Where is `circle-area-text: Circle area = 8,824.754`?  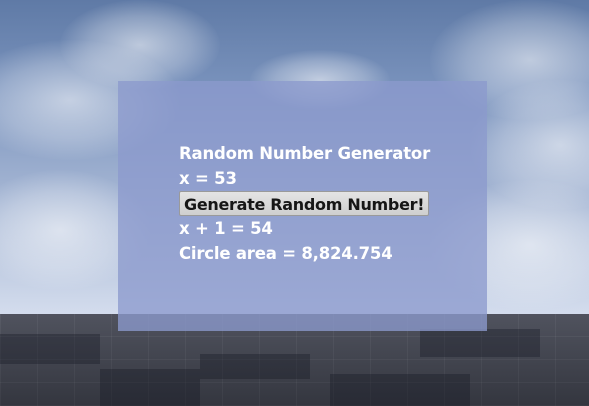
circle-area-text: Circle area = 8,824.754 is located at coordinates (286, 253).